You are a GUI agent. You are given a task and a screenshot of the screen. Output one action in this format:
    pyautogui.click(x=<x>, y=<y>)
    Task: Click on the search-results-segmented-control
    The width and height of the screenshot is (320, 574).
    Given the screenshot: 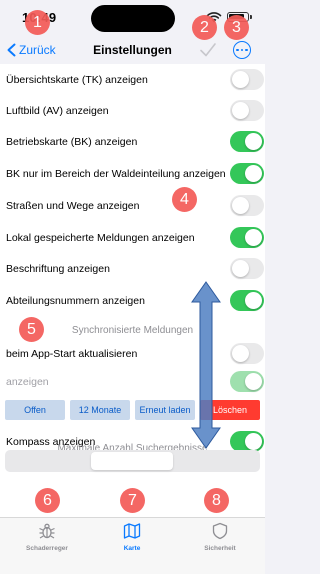 What is the action you would take?
    pyautogui.click(x=132, y=461)
    